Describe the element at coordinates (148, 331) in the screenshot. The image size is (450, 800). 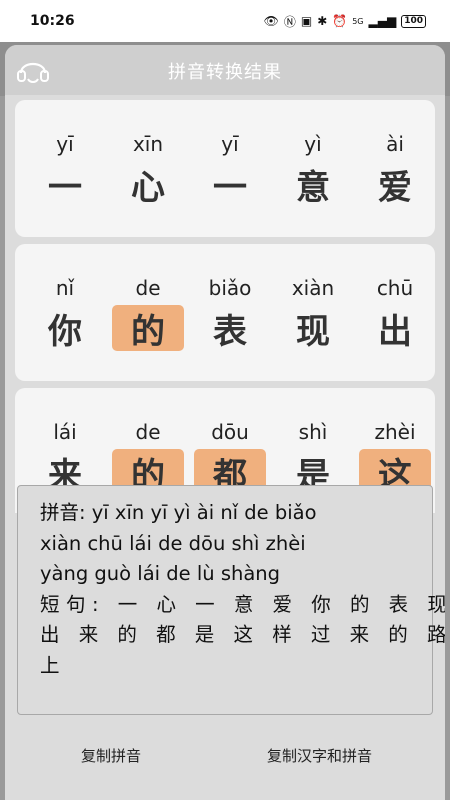
I see `hanzi-text: 的` at that location.